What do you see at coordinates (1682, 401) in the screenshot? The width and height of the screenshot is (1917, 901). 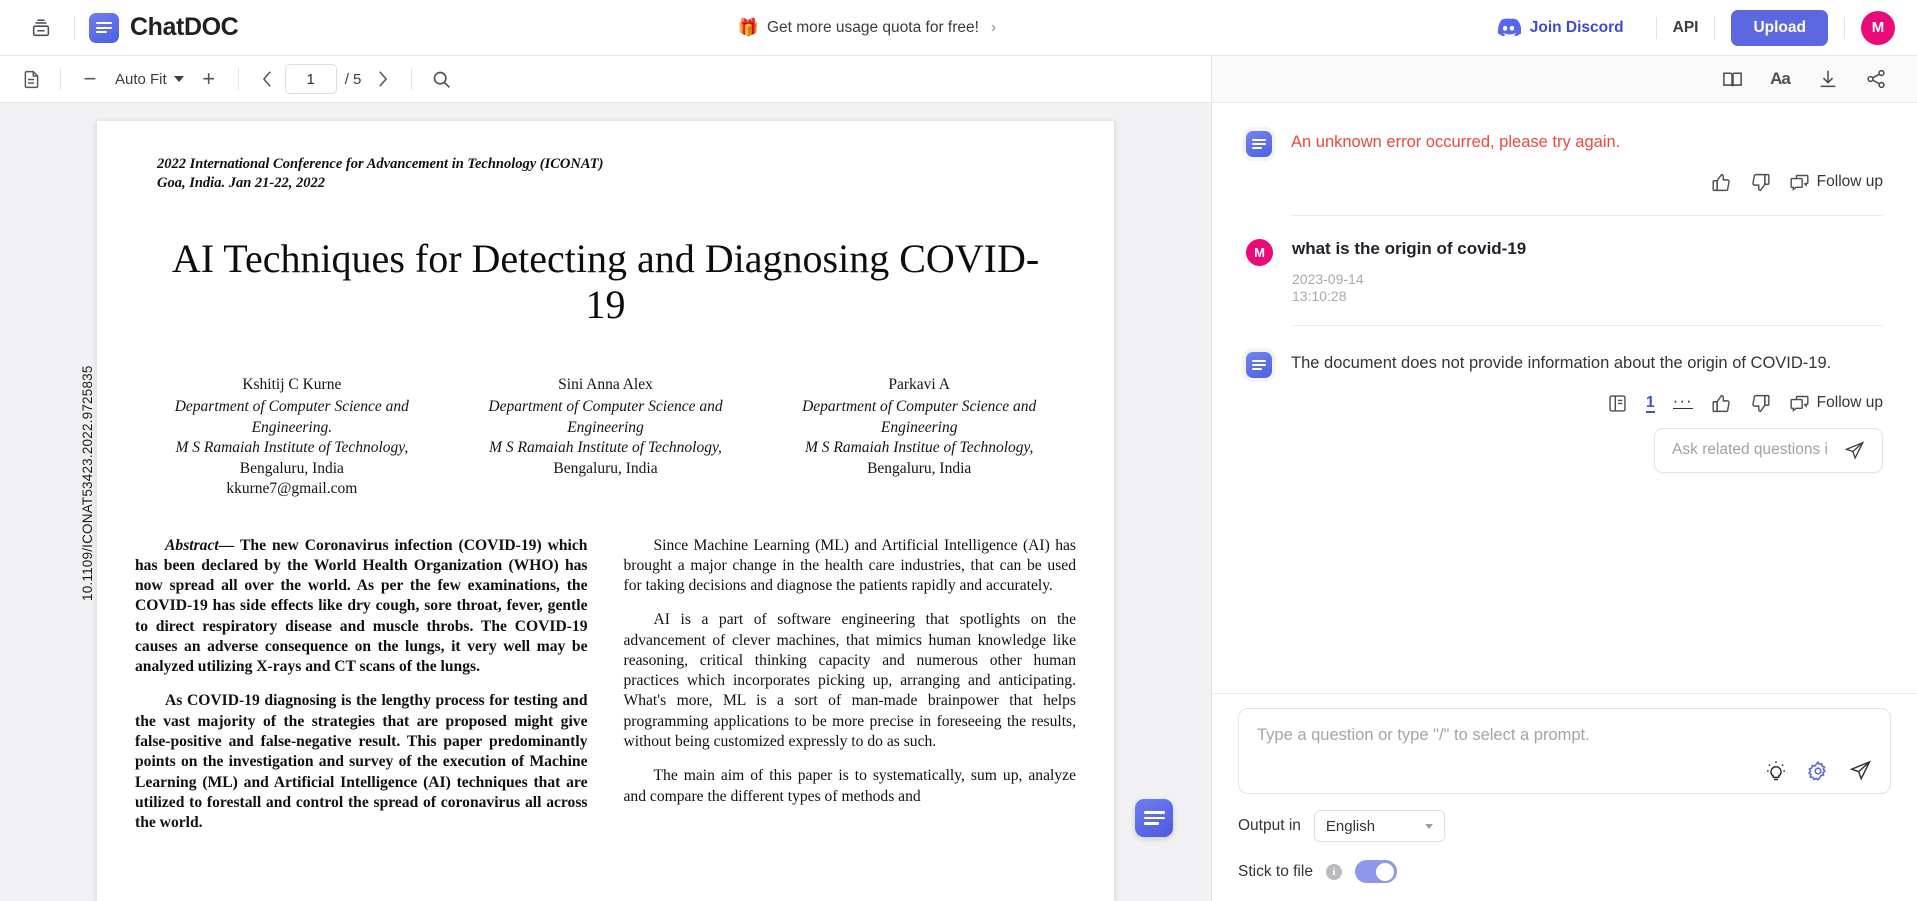 I see `more-icon: ···` at bounding box center [1682, 401].